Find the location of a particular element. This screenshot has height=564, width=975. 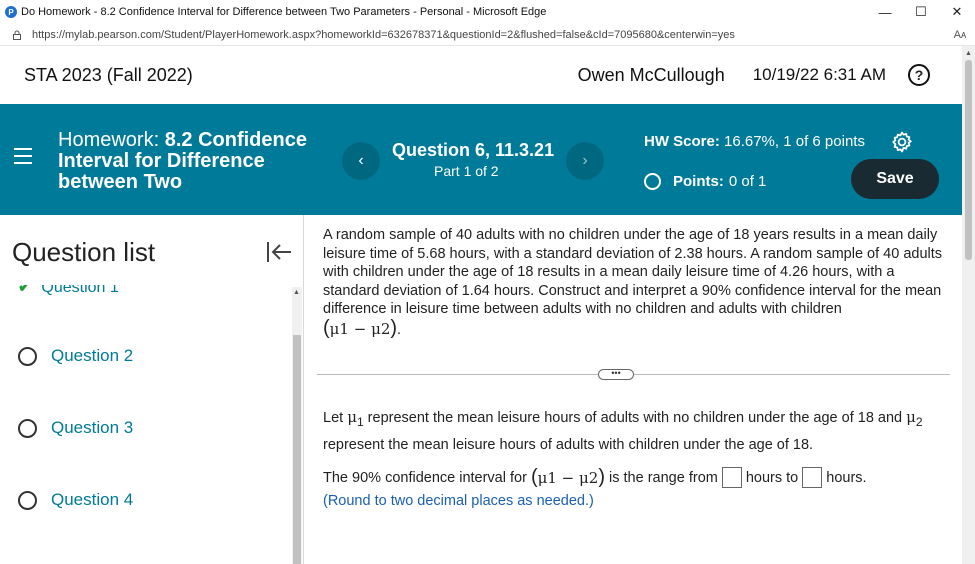

minimize-button: — is located at coordinates (885, 12).